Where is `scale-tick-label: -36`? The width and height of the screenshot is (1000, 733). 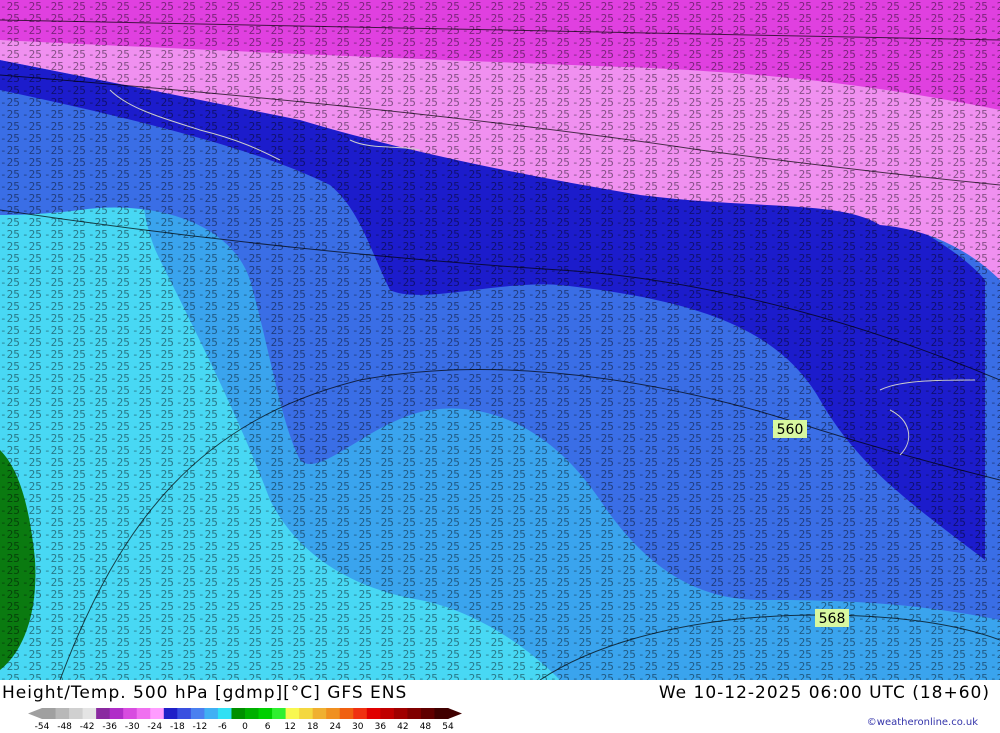
scale-tick-label: -36 is located at coordinates (109, 726).